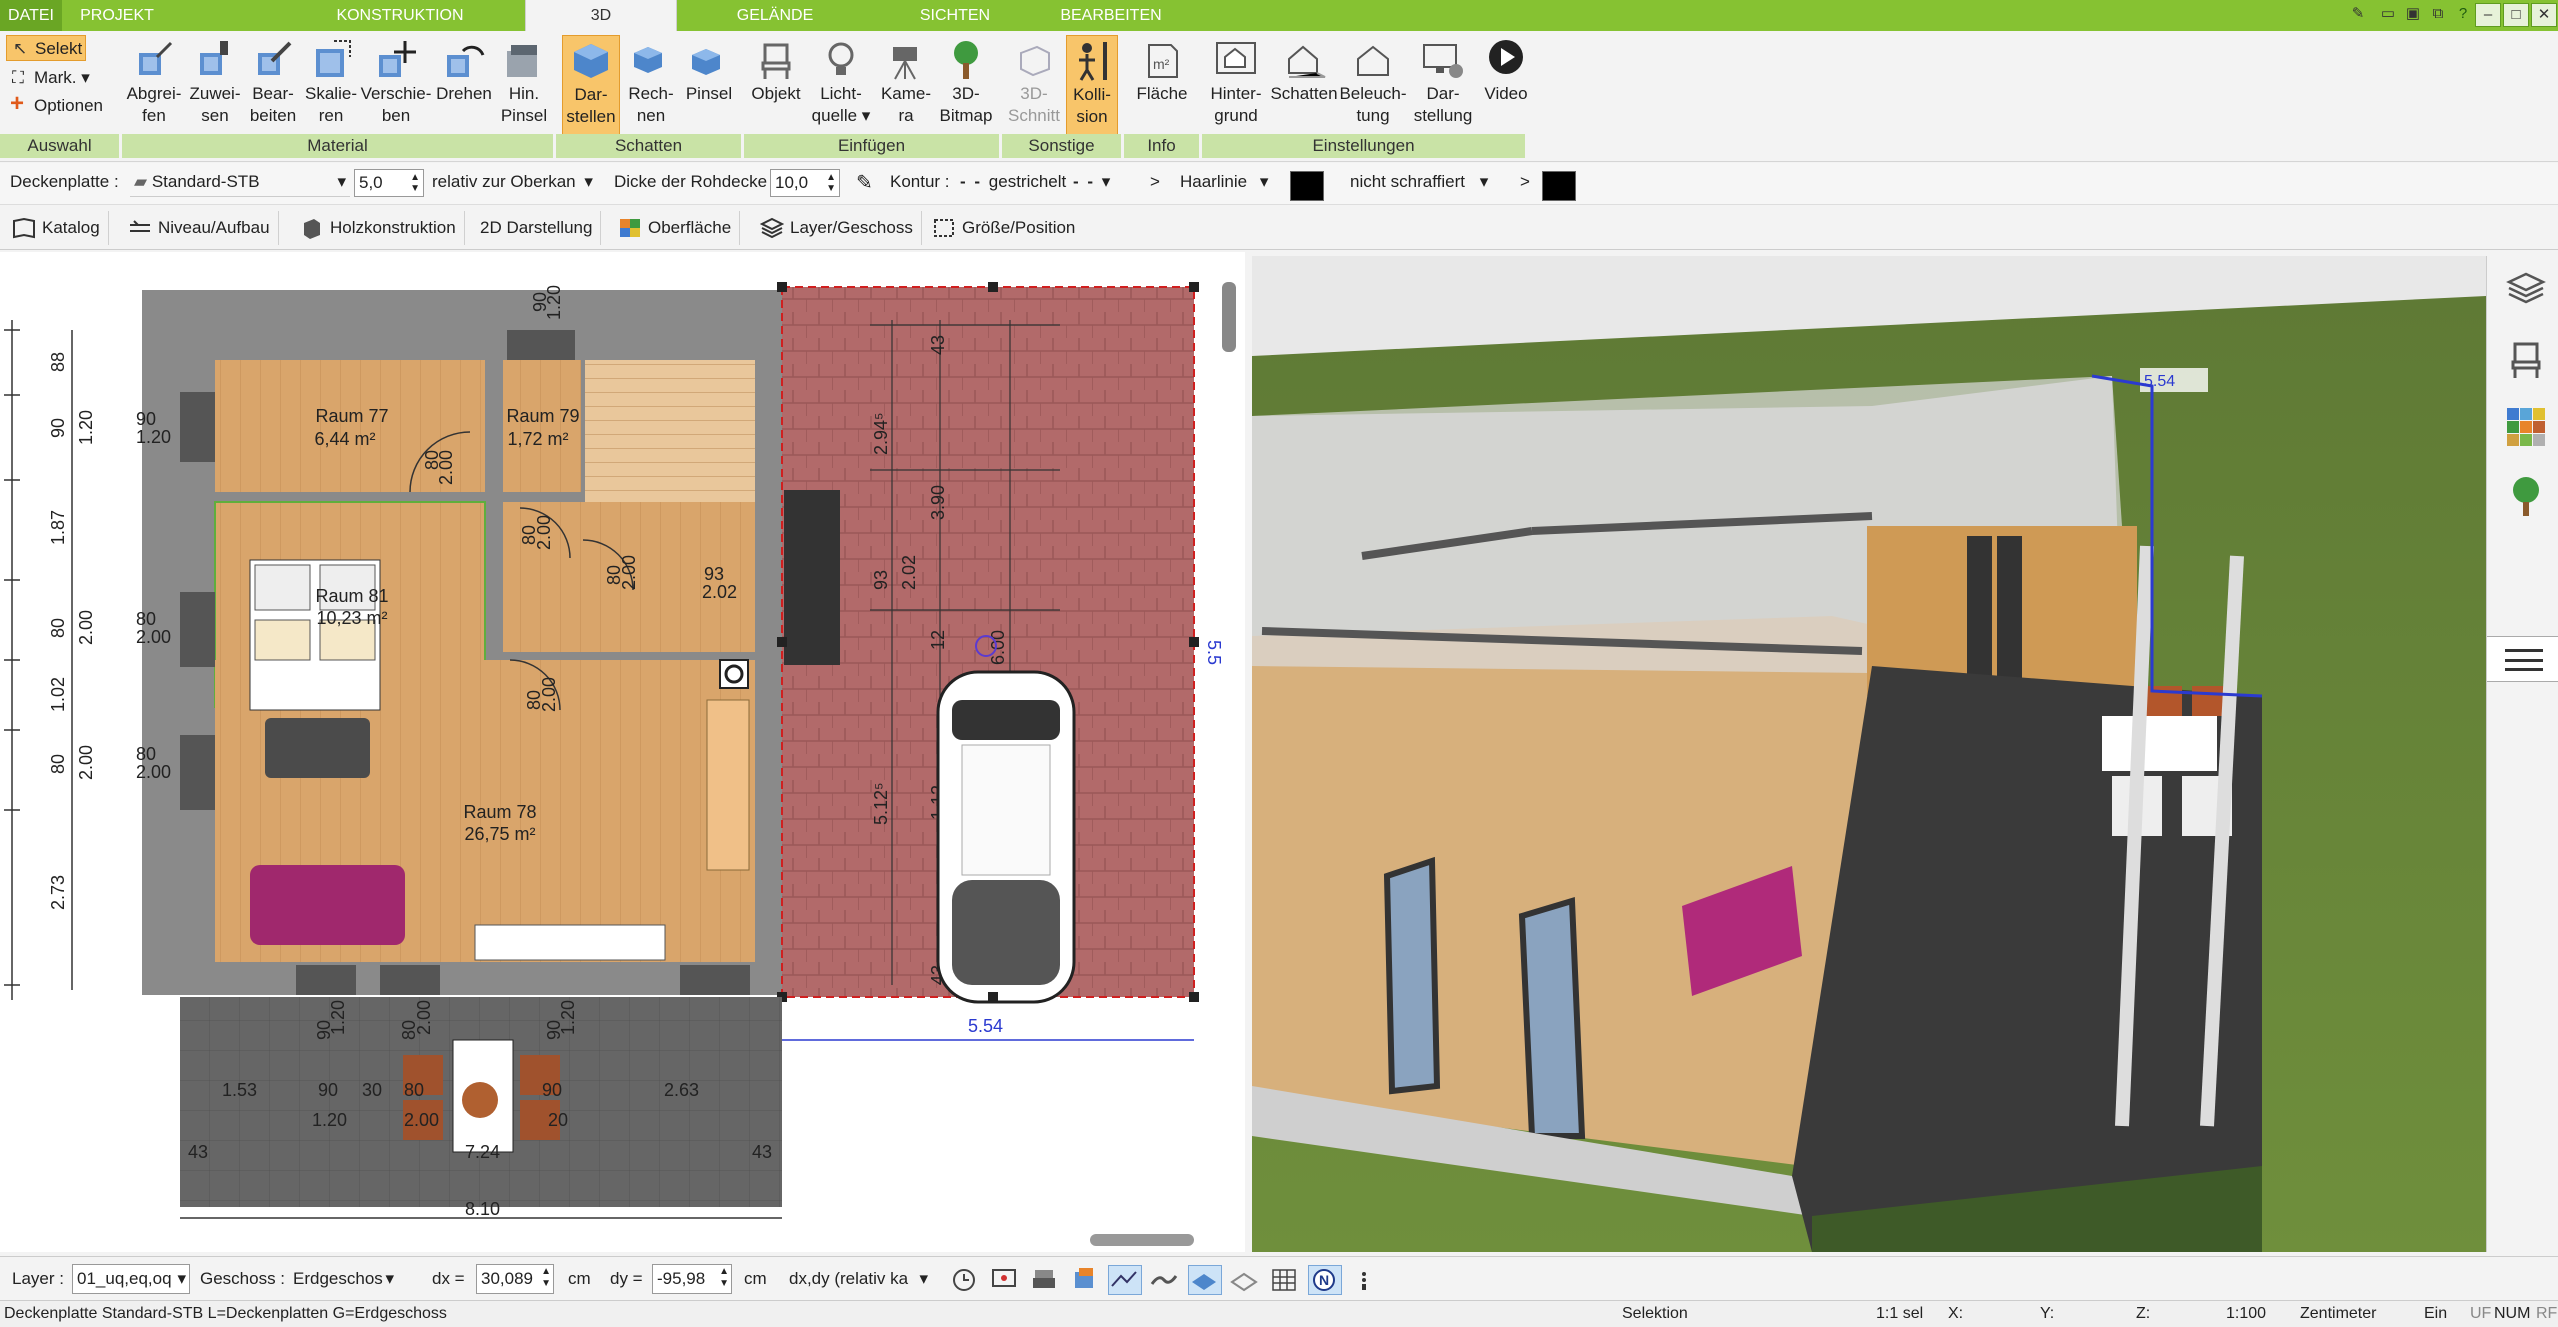 Image resolution: width=2558 pixels, height=1327 pixels. What do you see at coordinates (1003, 228) in the screenshot?
I see `groesse-position-button: Größe/Position` at bounding box center [1003, 228].